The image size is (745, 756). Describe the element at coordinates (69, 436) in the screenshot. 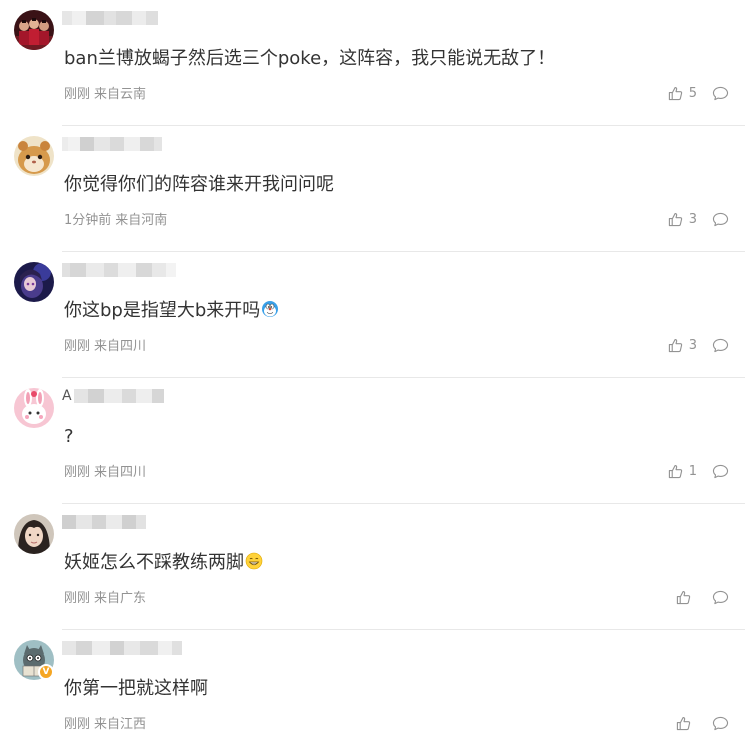

I see `comment-text: ?` at that location.